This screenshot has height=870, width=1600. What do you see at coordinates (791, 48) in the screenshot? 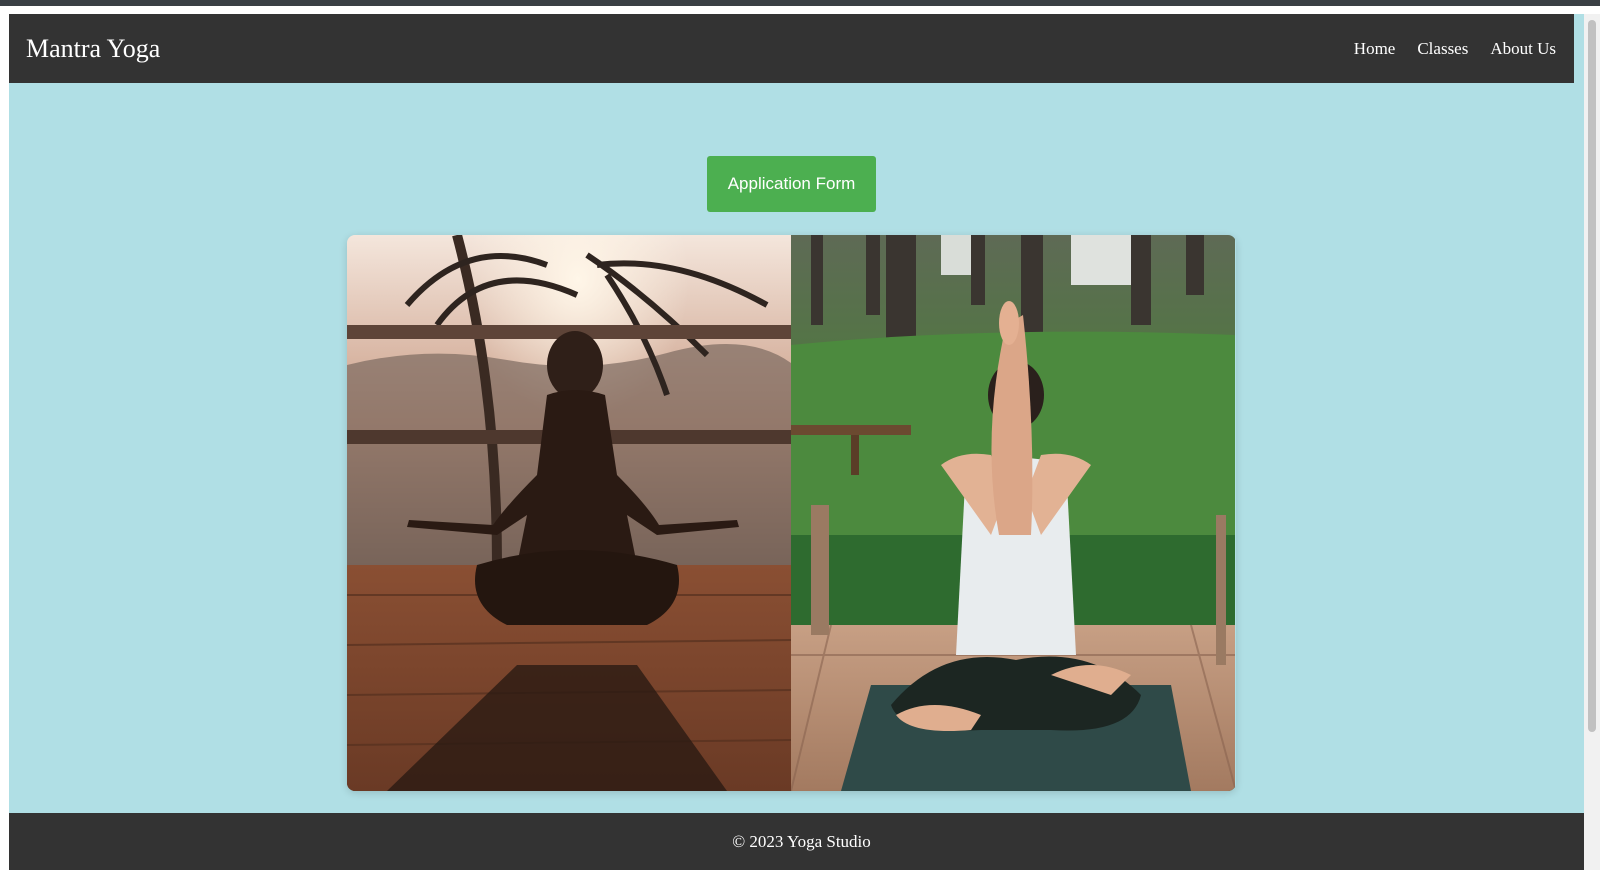
I see `navbar: Mantra Yoga Home Classes About Us` at bounding box center [791, 48].